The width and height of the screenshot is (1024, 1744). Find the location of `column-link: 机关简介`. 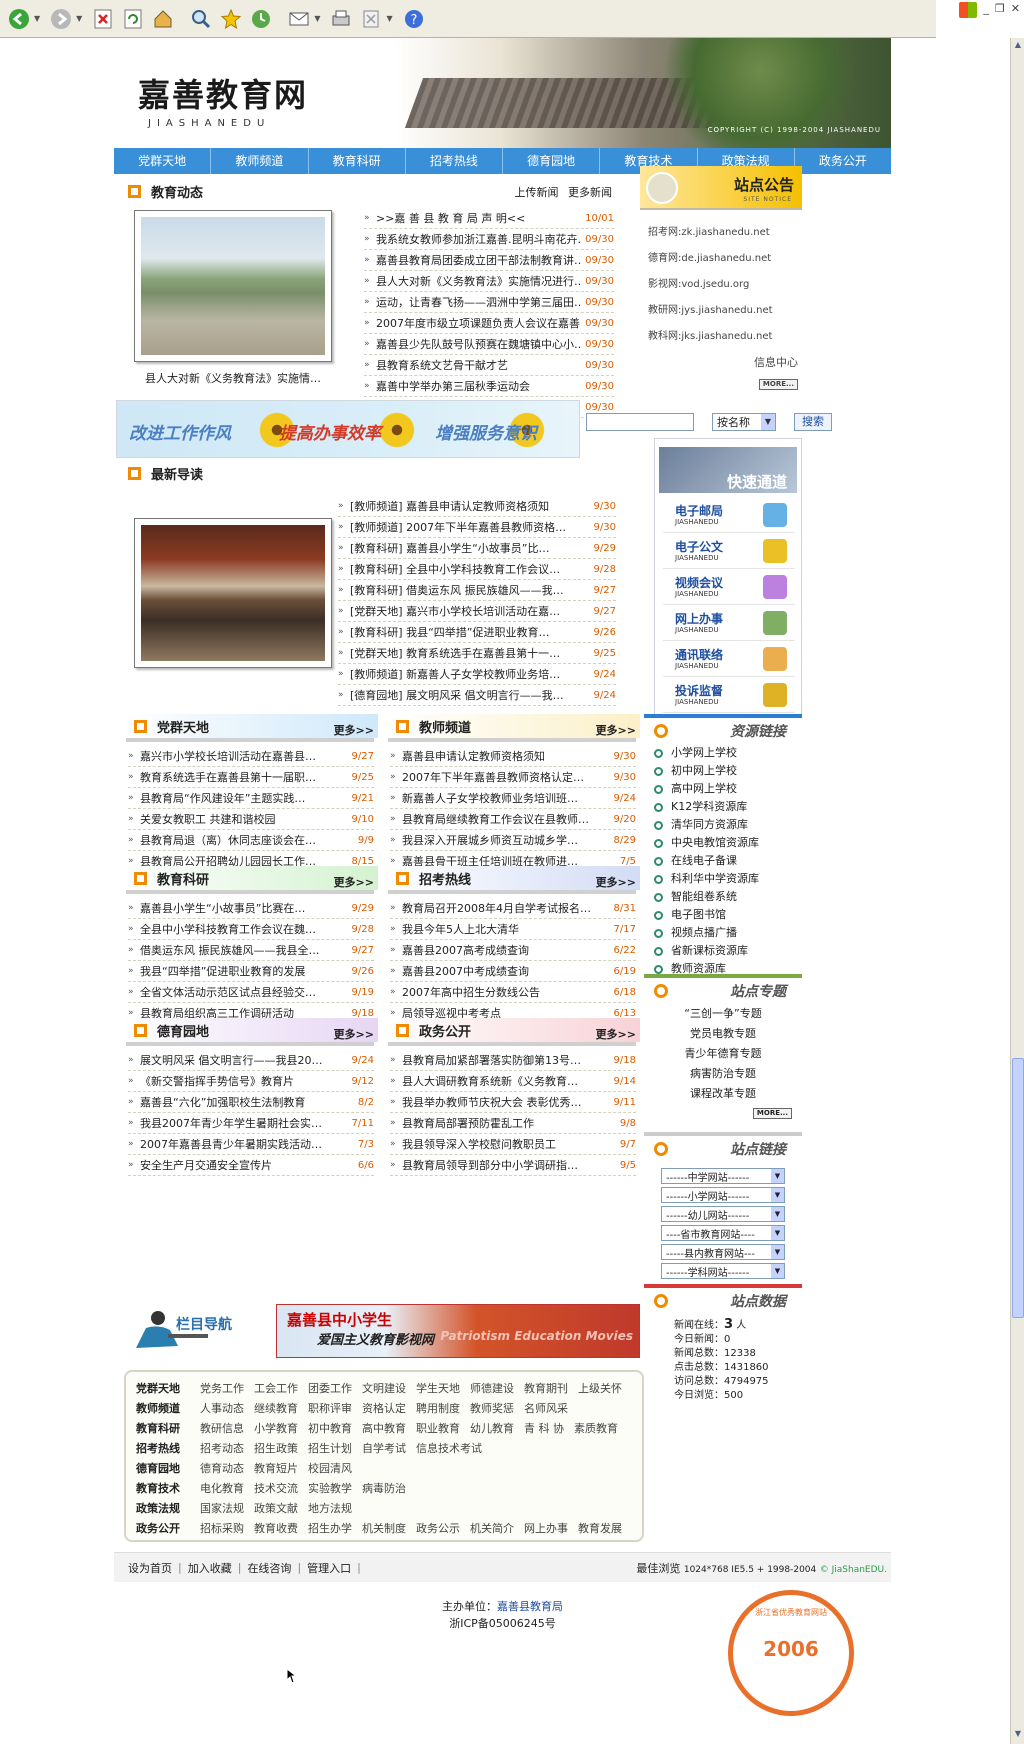

column-link: 机关简介 is located at coordinates (492, 1528).